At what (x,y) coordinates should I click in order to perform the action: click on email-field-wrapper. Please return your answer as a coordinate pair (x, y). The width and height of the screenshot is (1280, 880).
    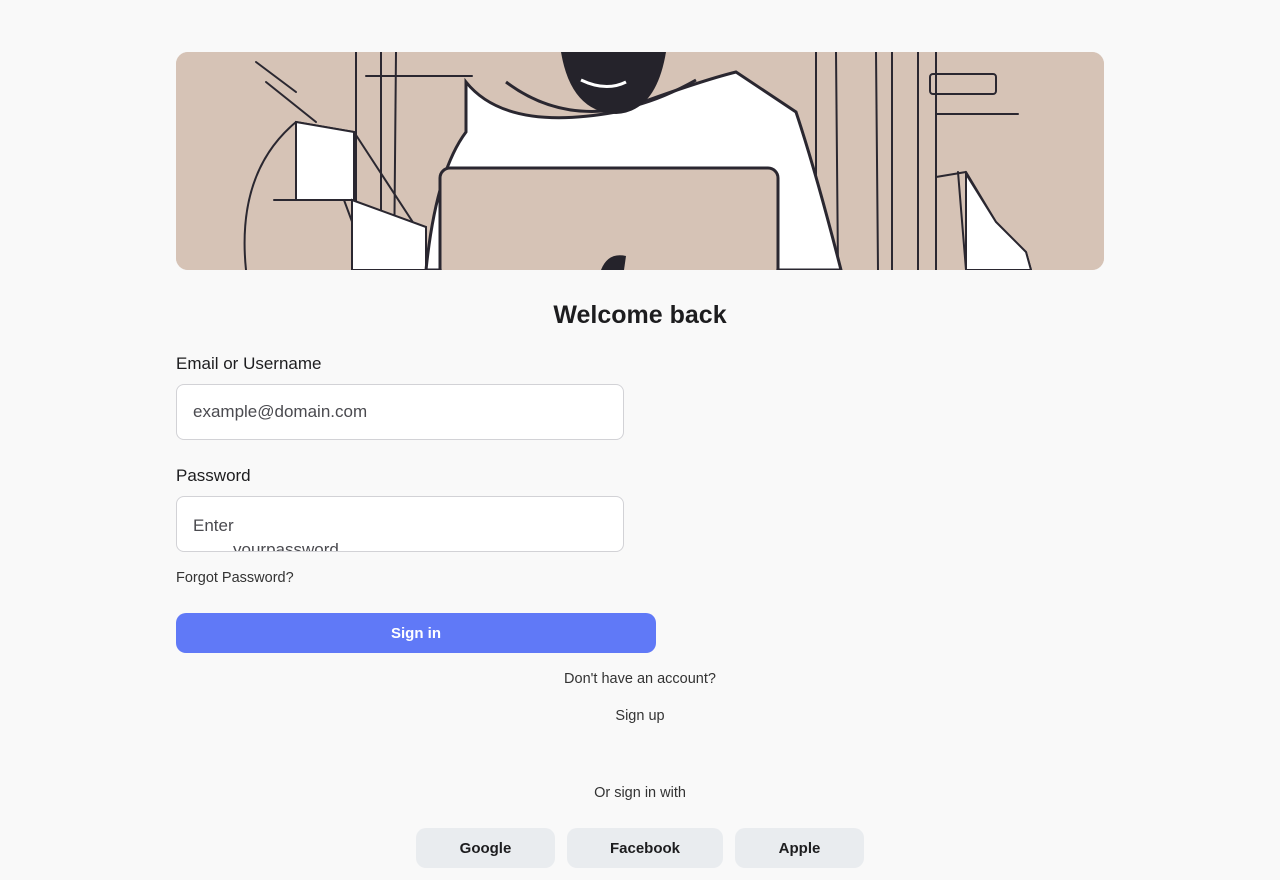
    Looking at the image, I should click on (400, 412).